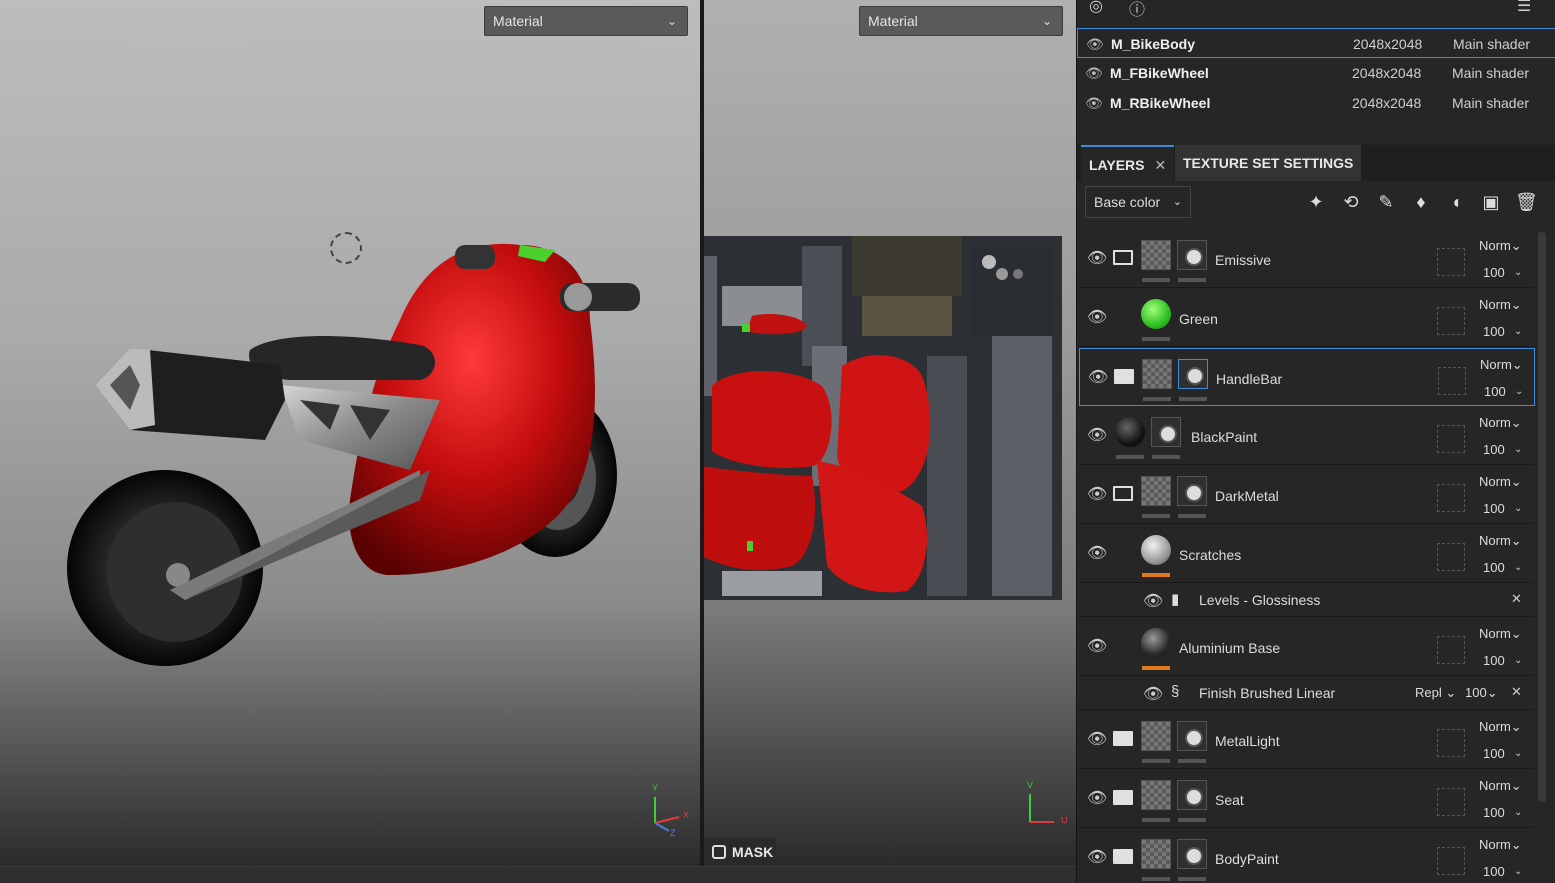 The width and height of the screenshot is (1555, 883). Describe the element at coordinates (1137, 10) in the screenshot. I see `info-icon: ⓘ` at that location.